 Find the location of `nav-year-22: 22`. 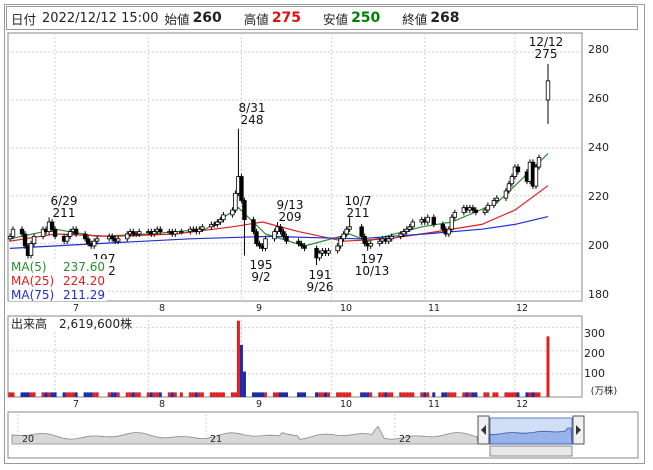

nav-year-22: 22 is located at coordinates (405, 439).